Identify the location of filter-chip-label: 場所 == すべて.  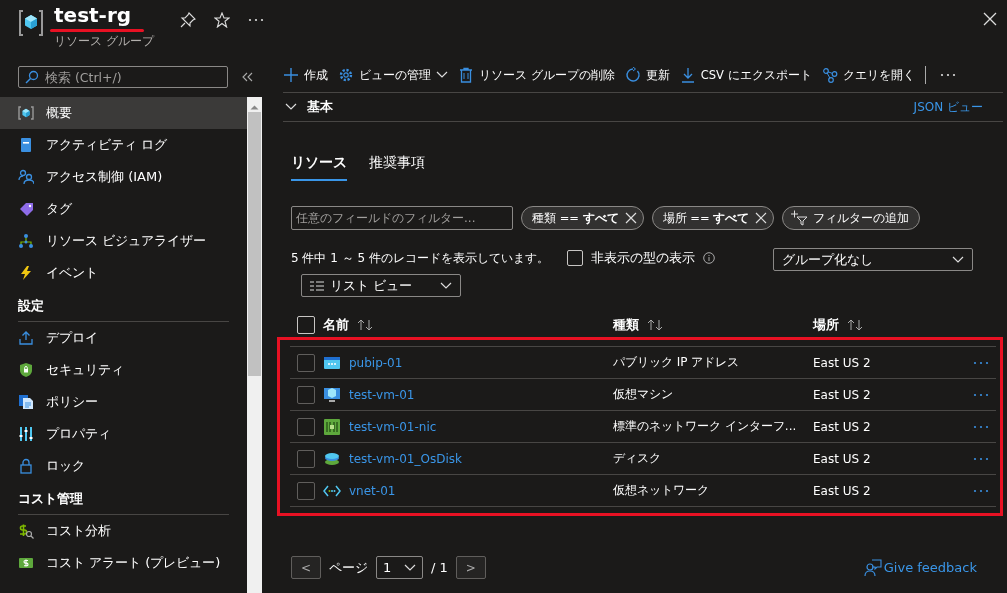
(706, 218).